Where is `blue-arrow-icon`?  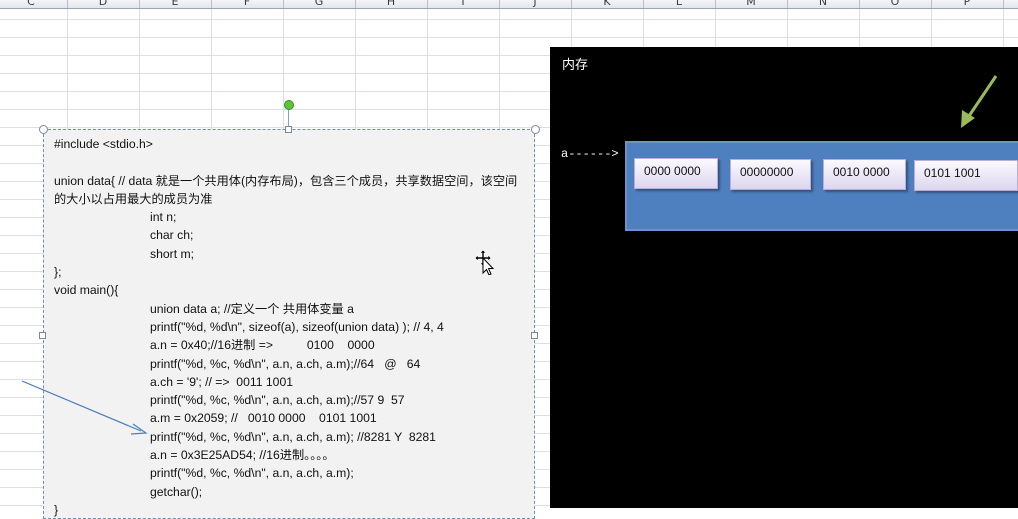 blue-arrow-icon is located at coordinates (84, 407).